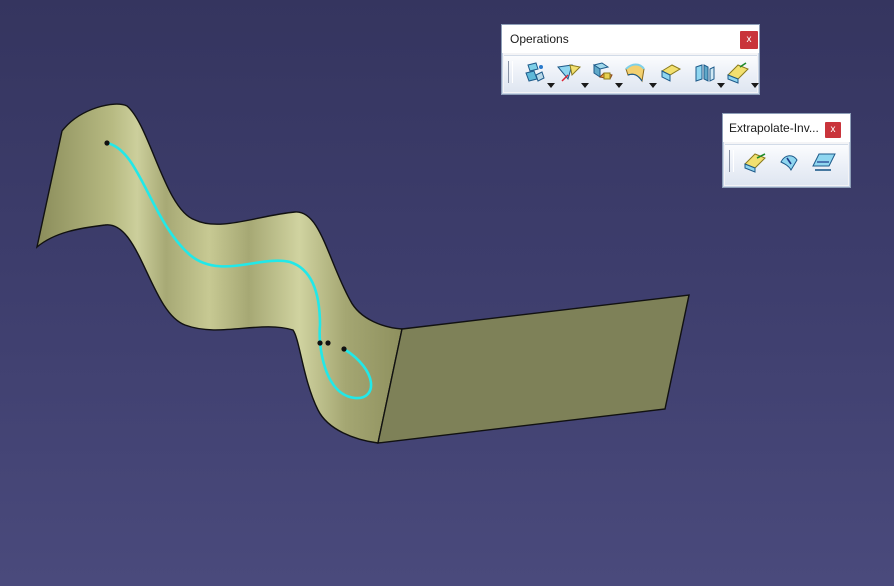 This screenshot has height=586, width=894. I want to click on invert-icon, so click(789, 163).